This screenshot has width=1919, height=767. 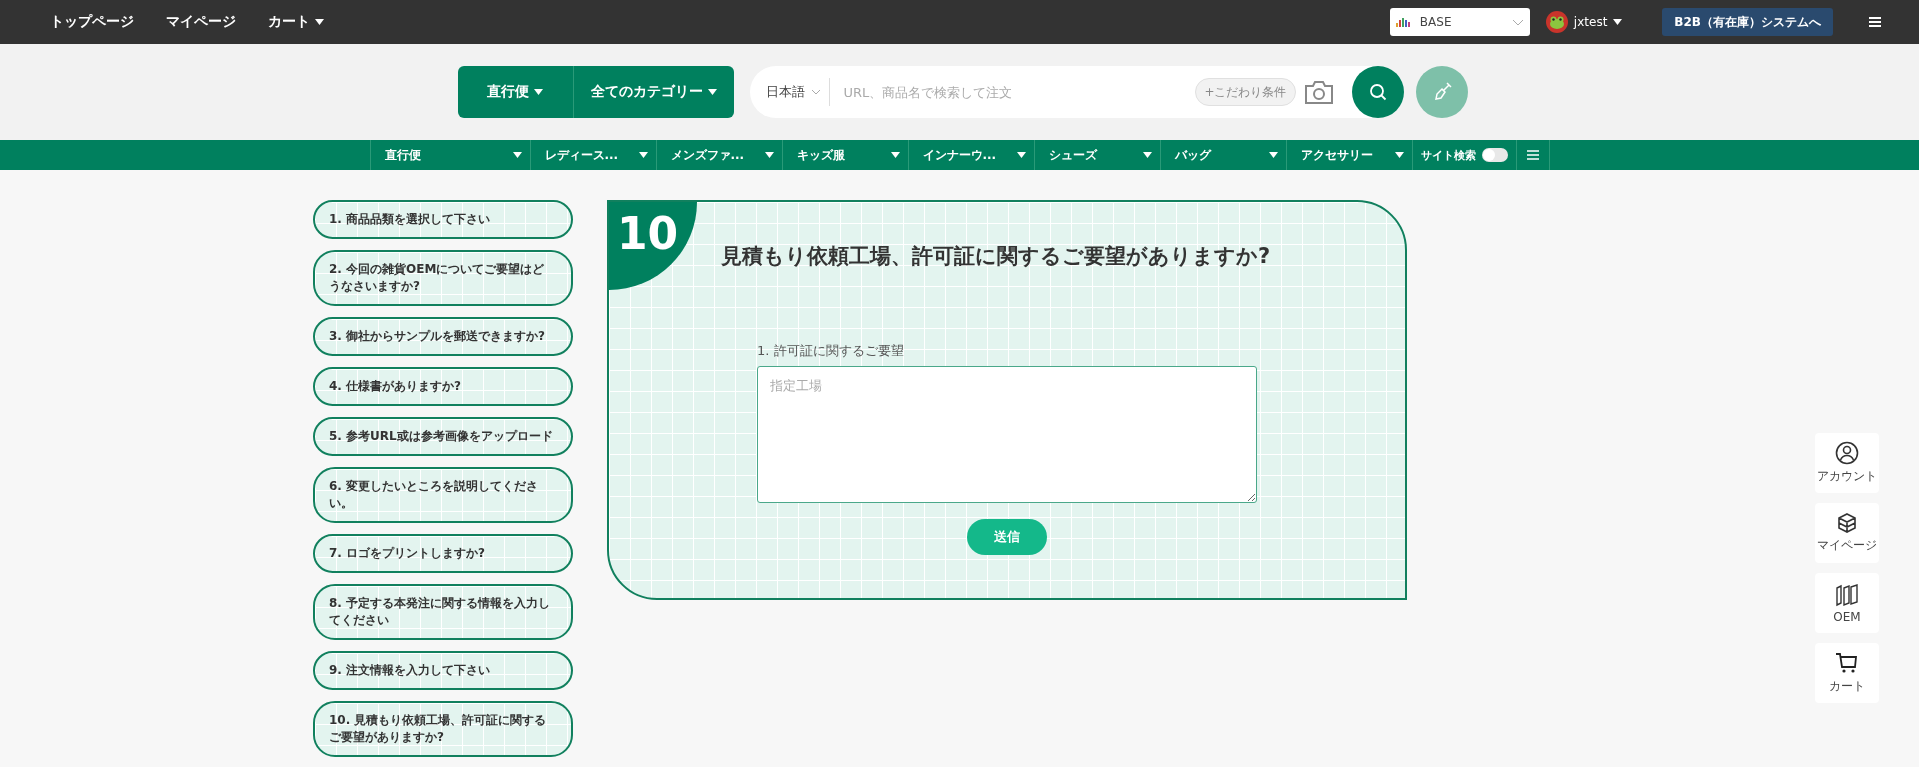 What do you see at coordinates (996, 256) in the screenshot?
I see `question-title: 見積もり依頼工場、許可証に関するご要望がありますか?` at bounding box center [996, 256].